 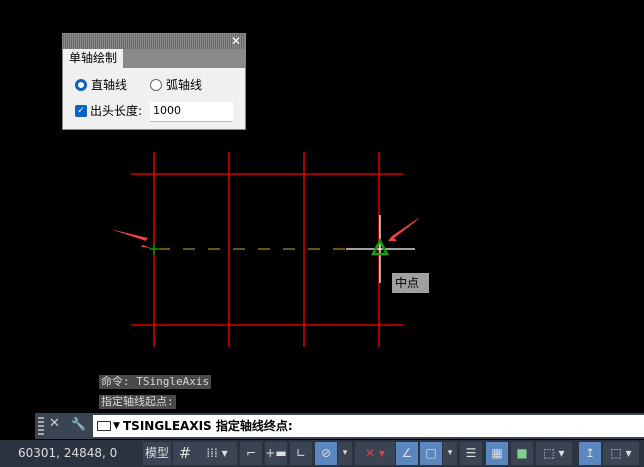 What do you see at coordinates (137, 402) in the screenshot?
I see `history-line: 指定轴线起点:` at bounding box center [137, 402].